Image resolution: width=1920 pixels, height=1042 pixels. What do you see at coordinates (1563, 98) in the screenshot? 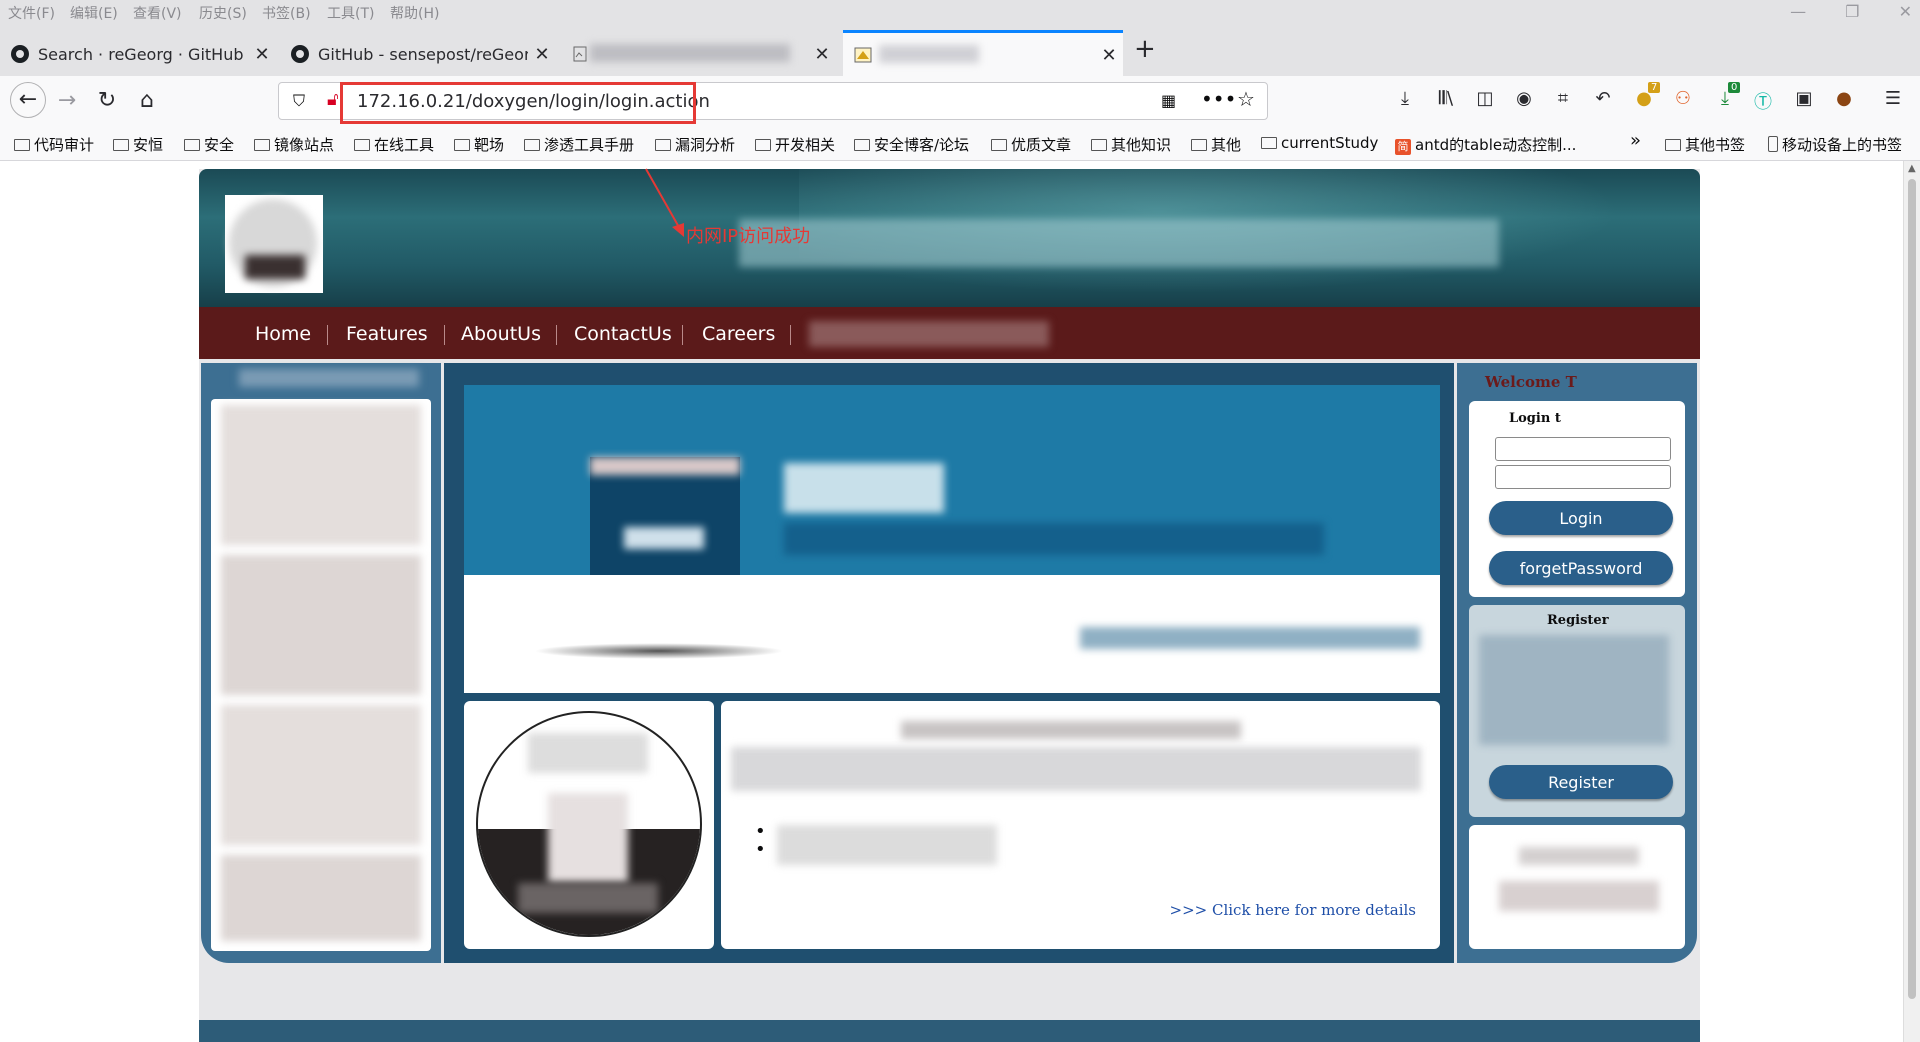
I see `screenshot-icon: ⌗` at bounding box center [1563, 98].